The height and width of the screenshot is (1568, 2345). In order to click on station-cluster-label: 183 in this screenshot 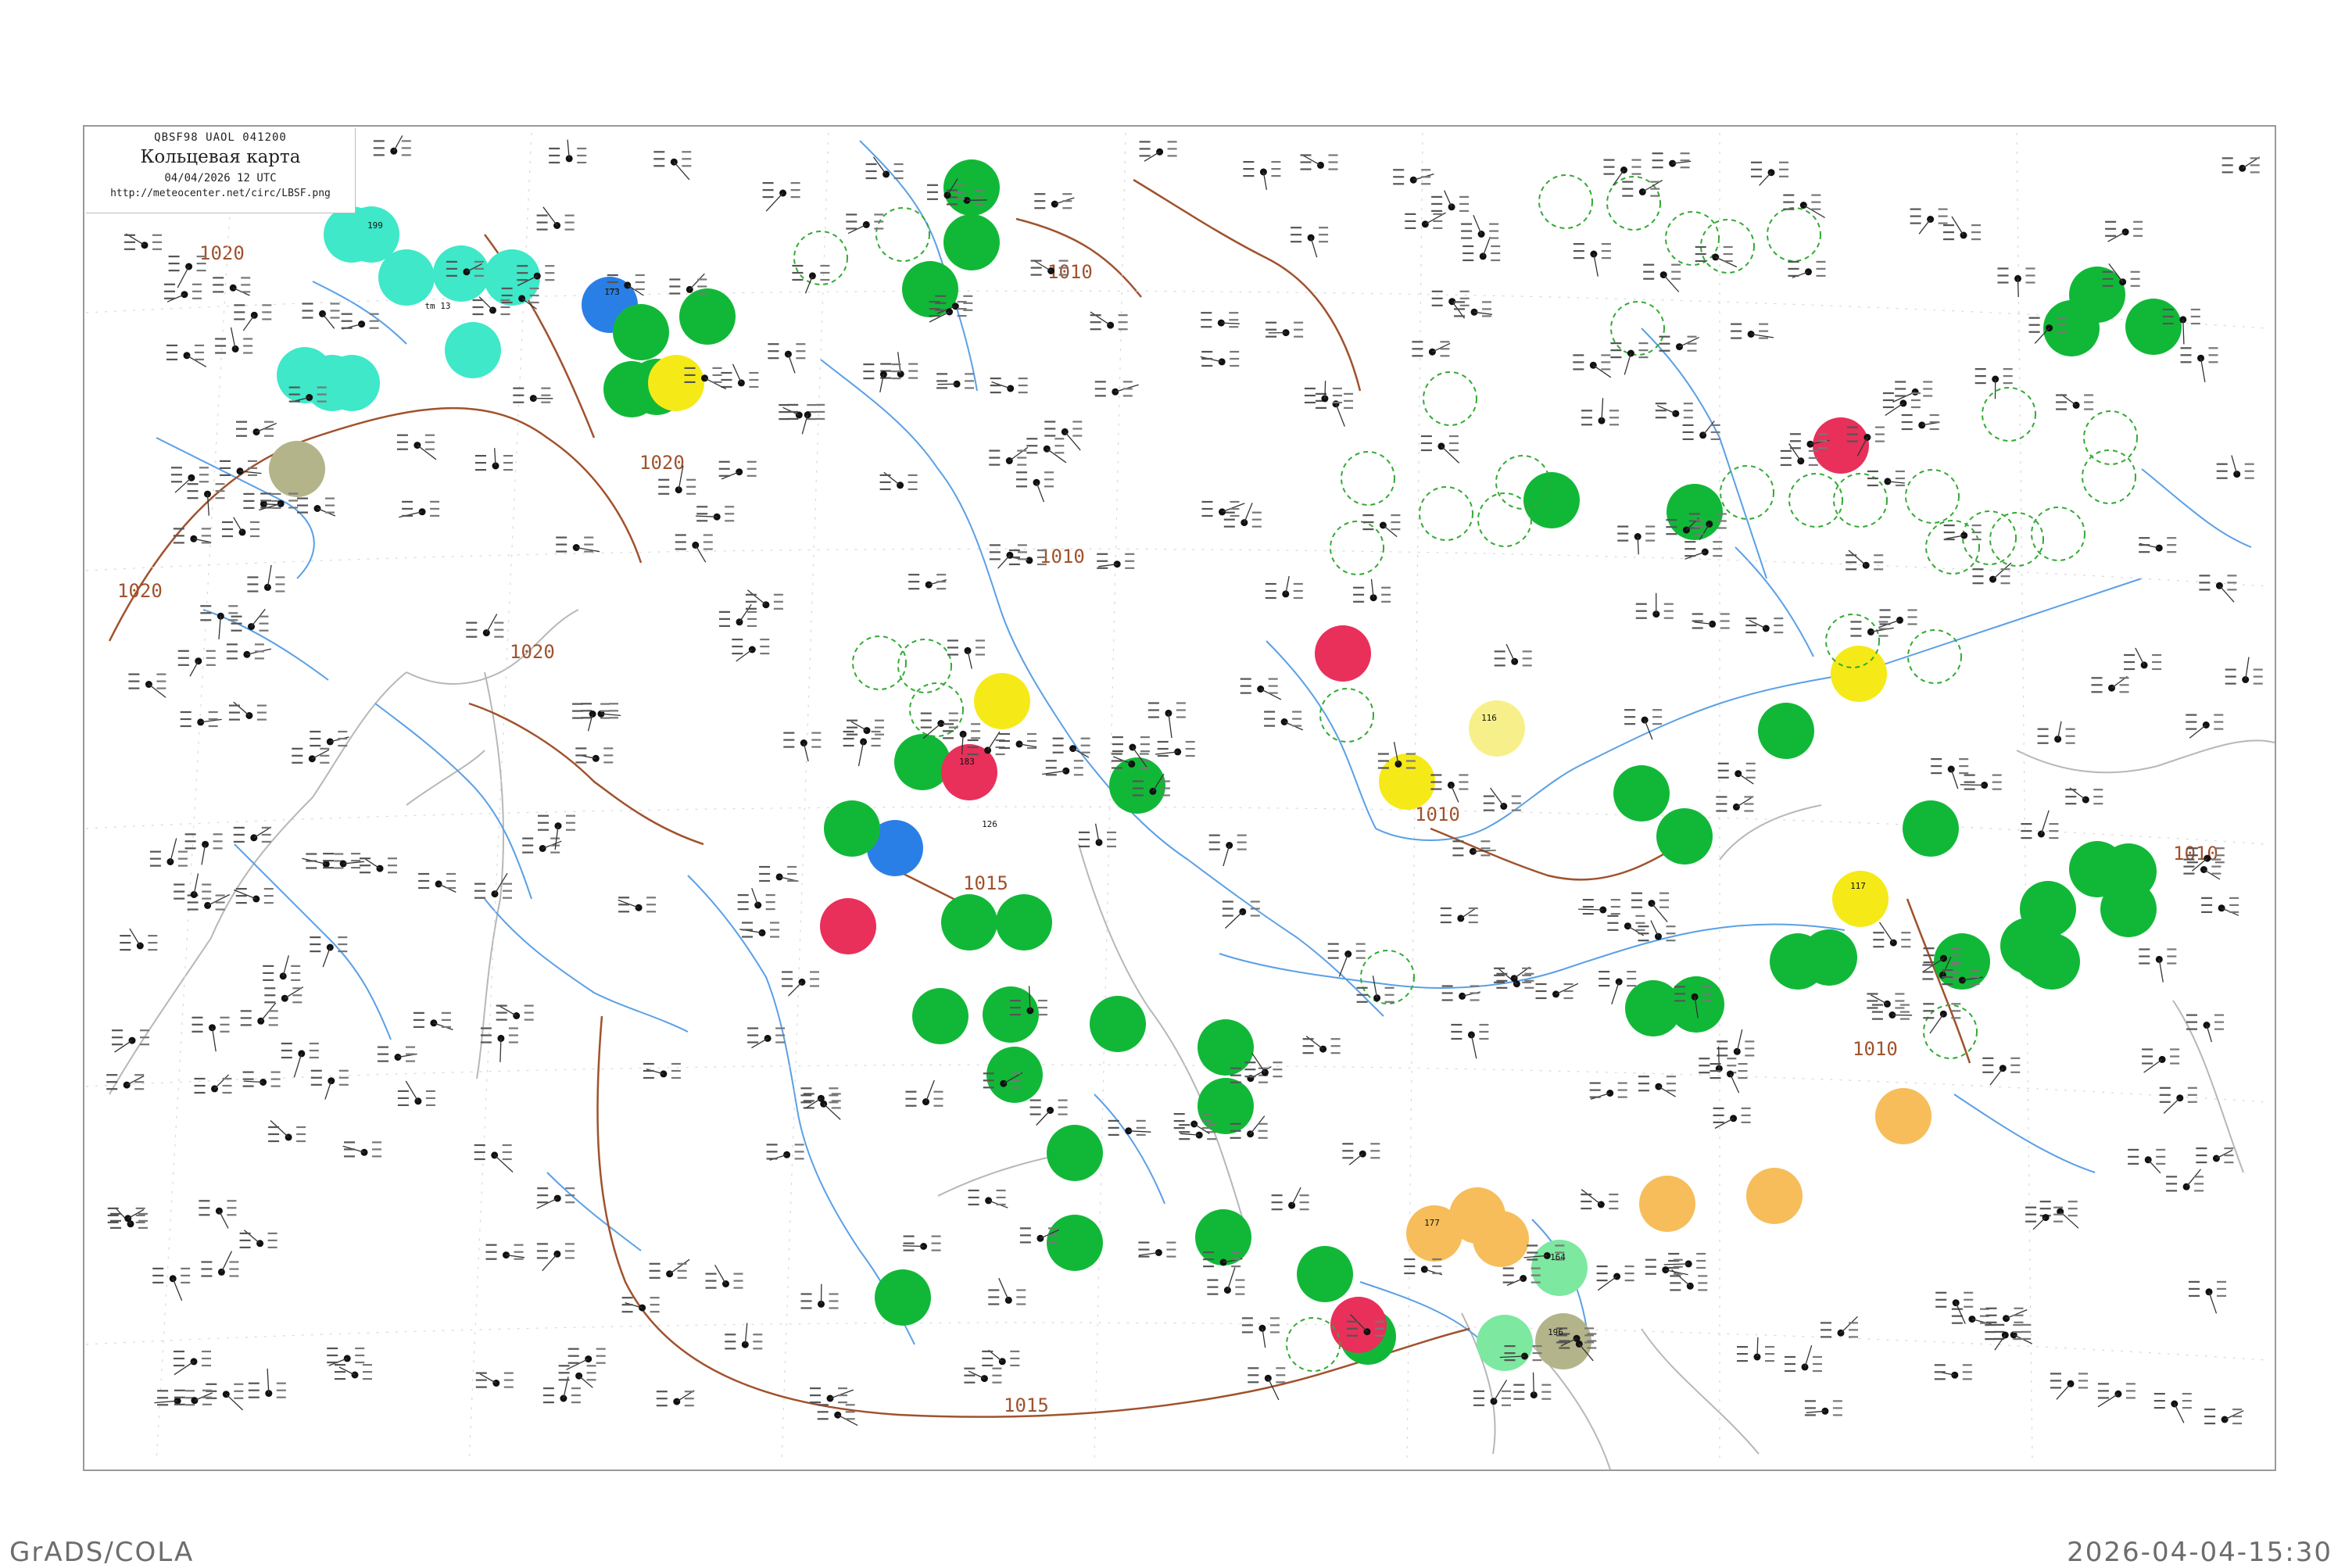, I will do `click(967, 762)`.